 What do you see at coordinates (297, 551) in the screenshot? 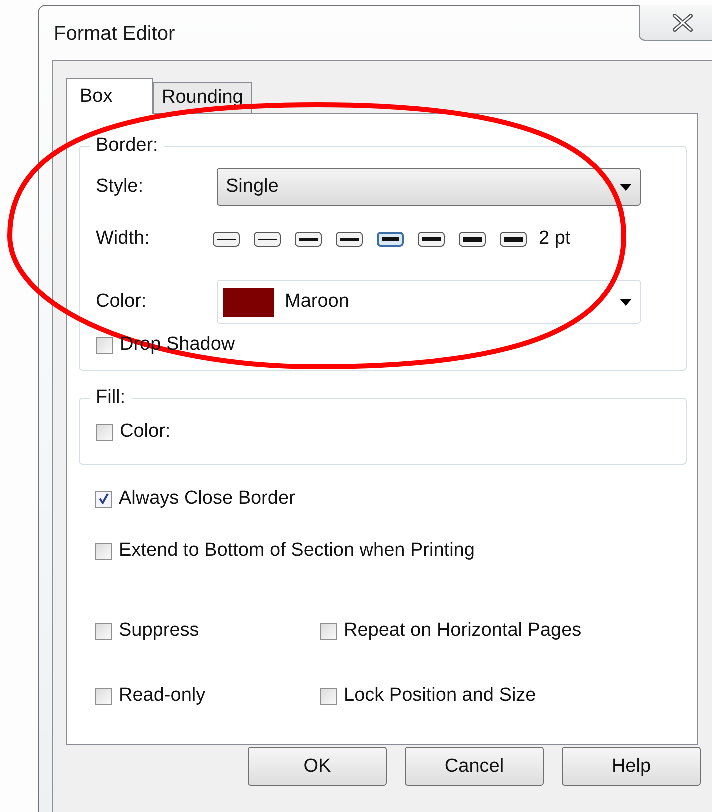
I see `checkbox-label: Extend to Bottom of Section when Printing` at bounding box center [297, 551].